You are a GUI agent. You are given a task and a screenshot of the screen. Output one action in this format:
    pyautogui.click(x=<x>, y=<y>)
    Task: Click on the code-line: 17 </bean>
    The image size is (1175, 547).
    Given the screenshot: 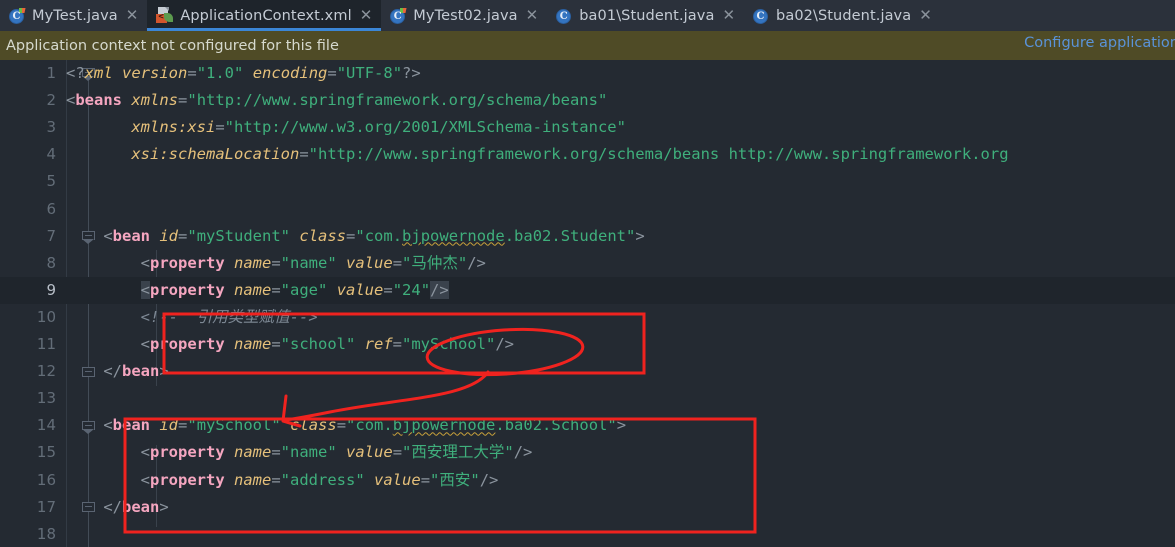 What is the action you would take?
    pyautogui.click(x=587, y=507)
    